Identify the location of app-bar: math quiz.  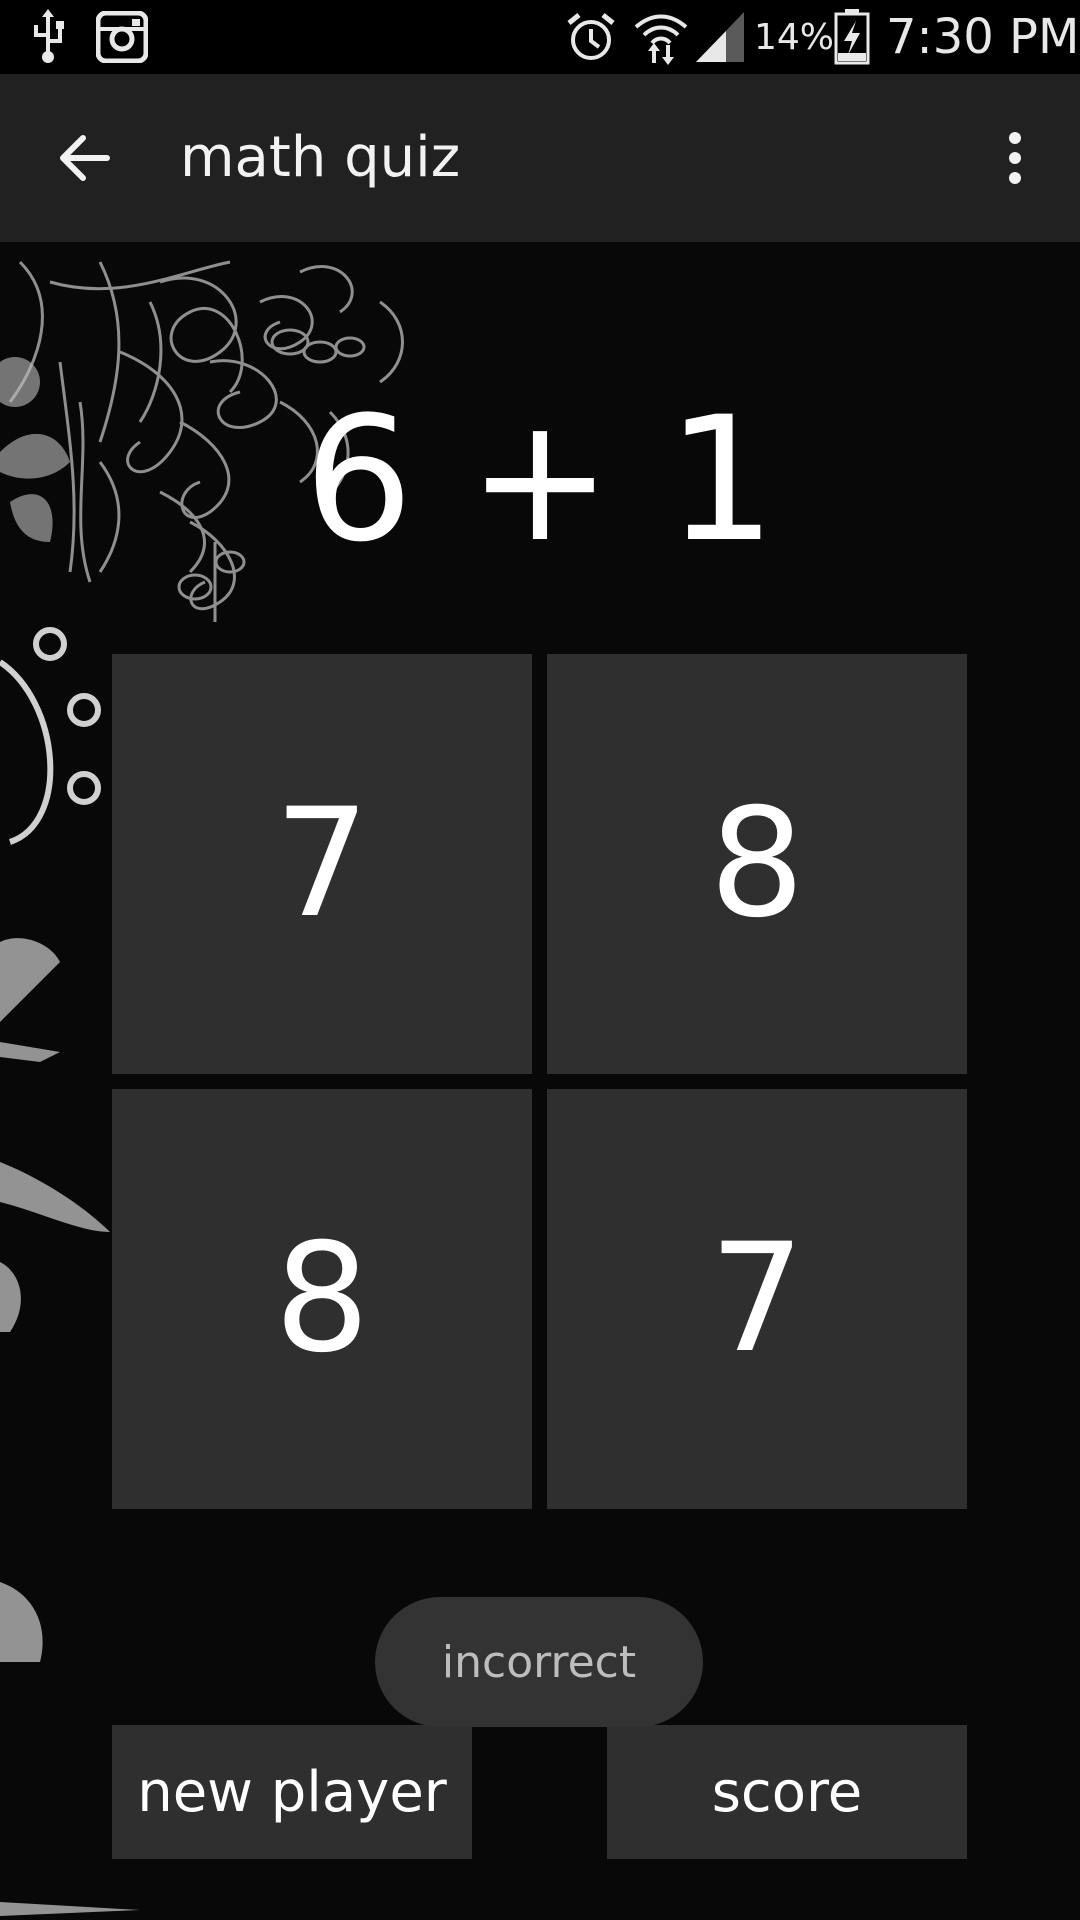
(540, 158).